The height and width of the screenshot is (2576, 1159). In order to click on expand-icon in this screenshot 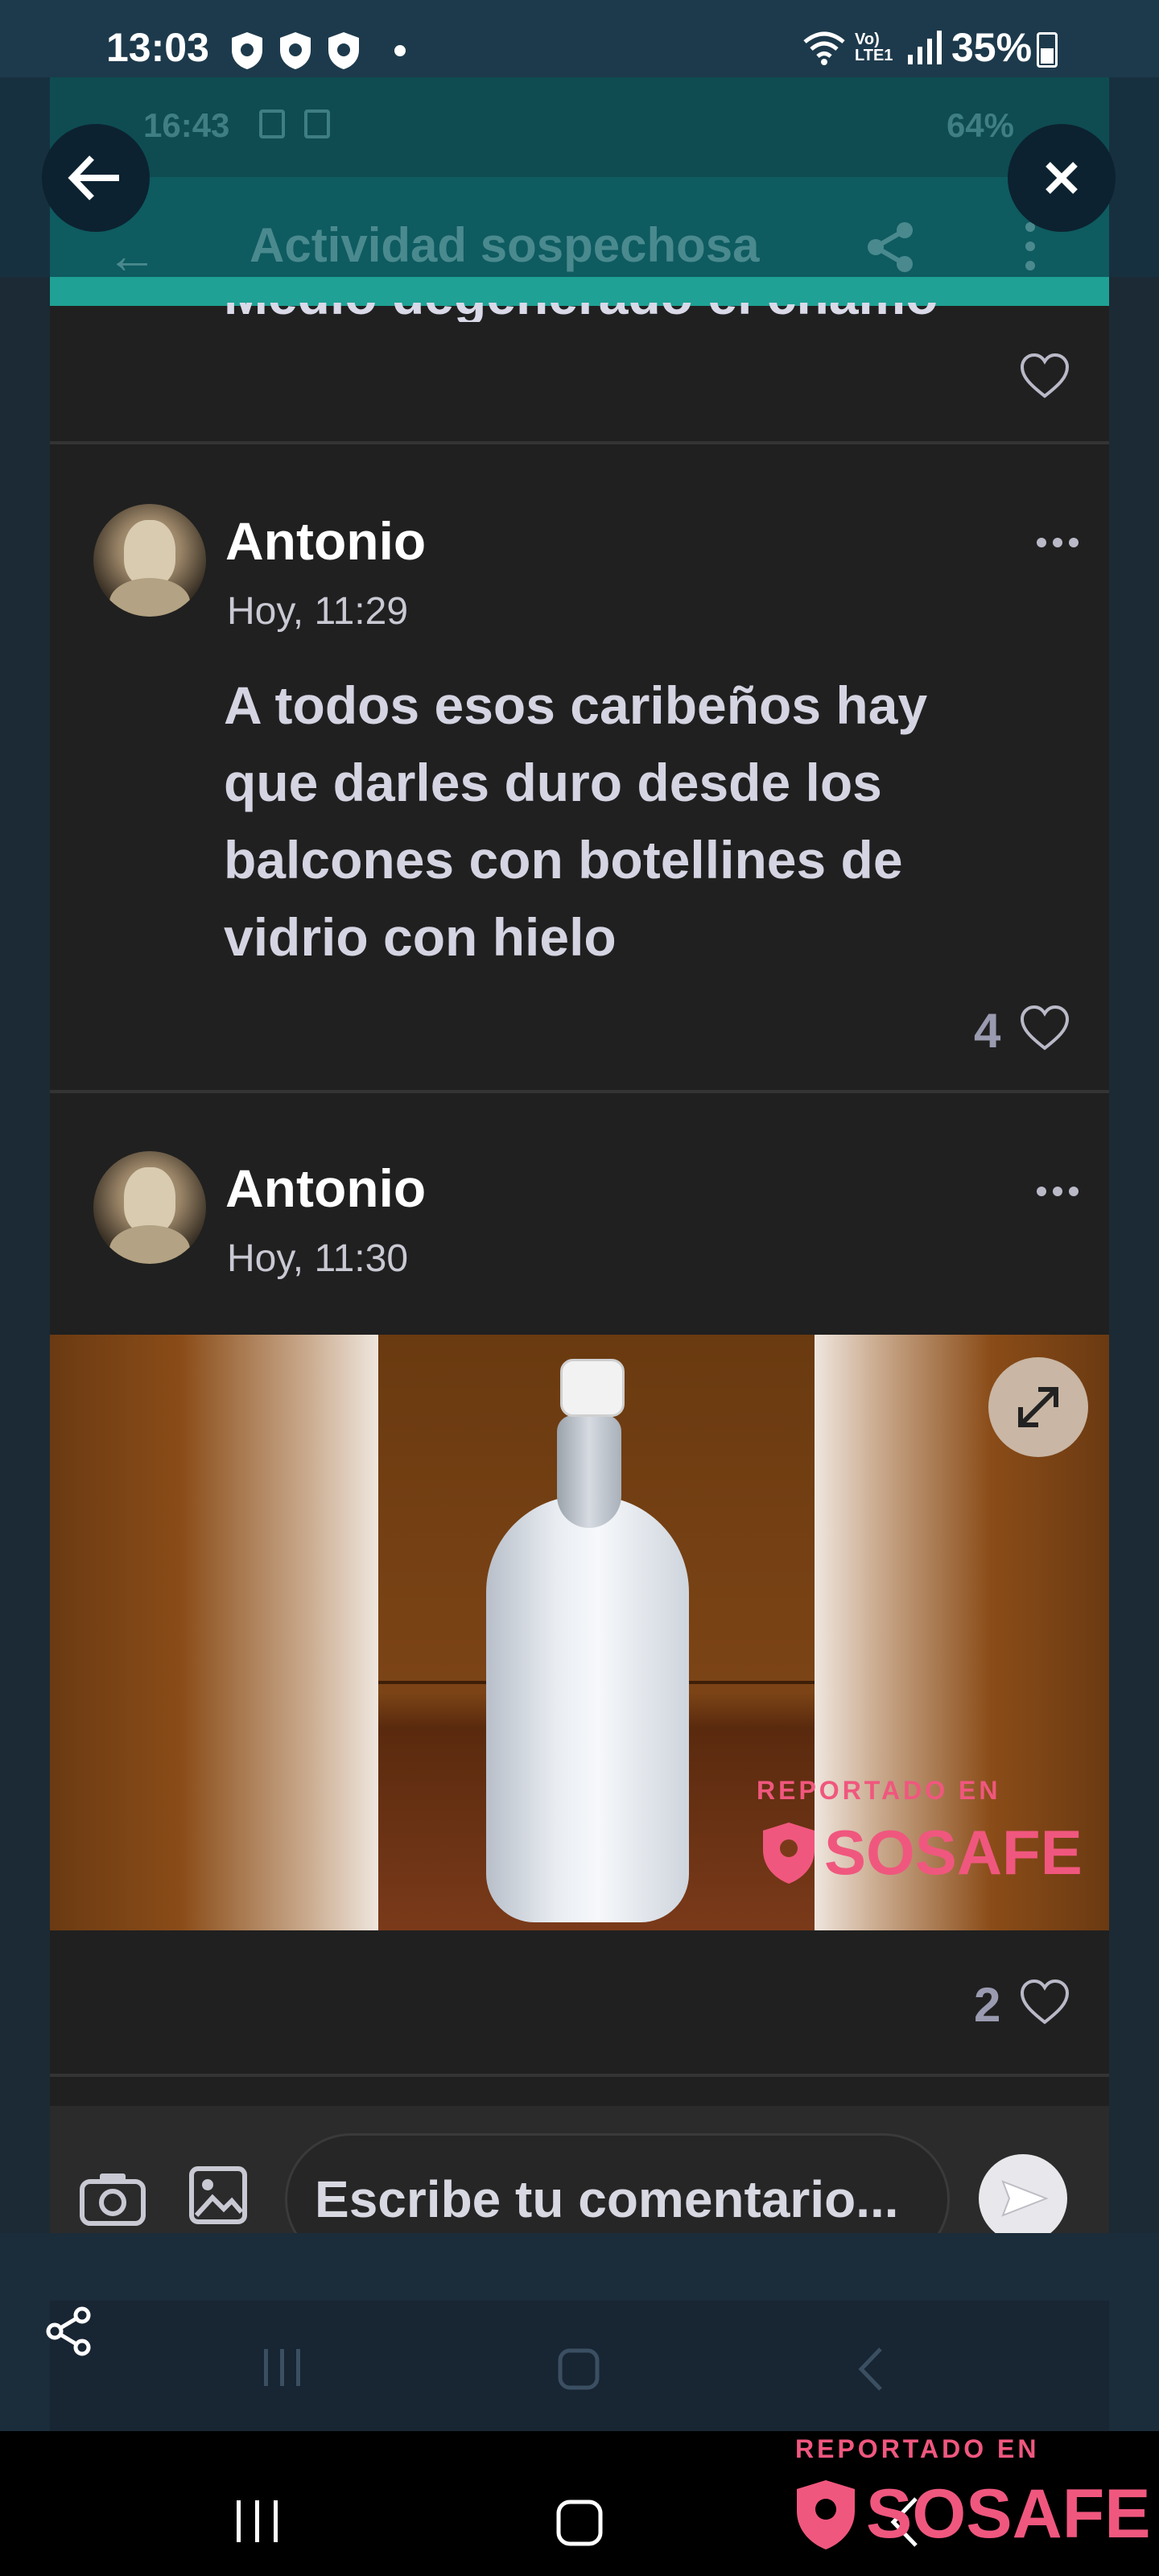, I will do `click(1038, 1407)`.